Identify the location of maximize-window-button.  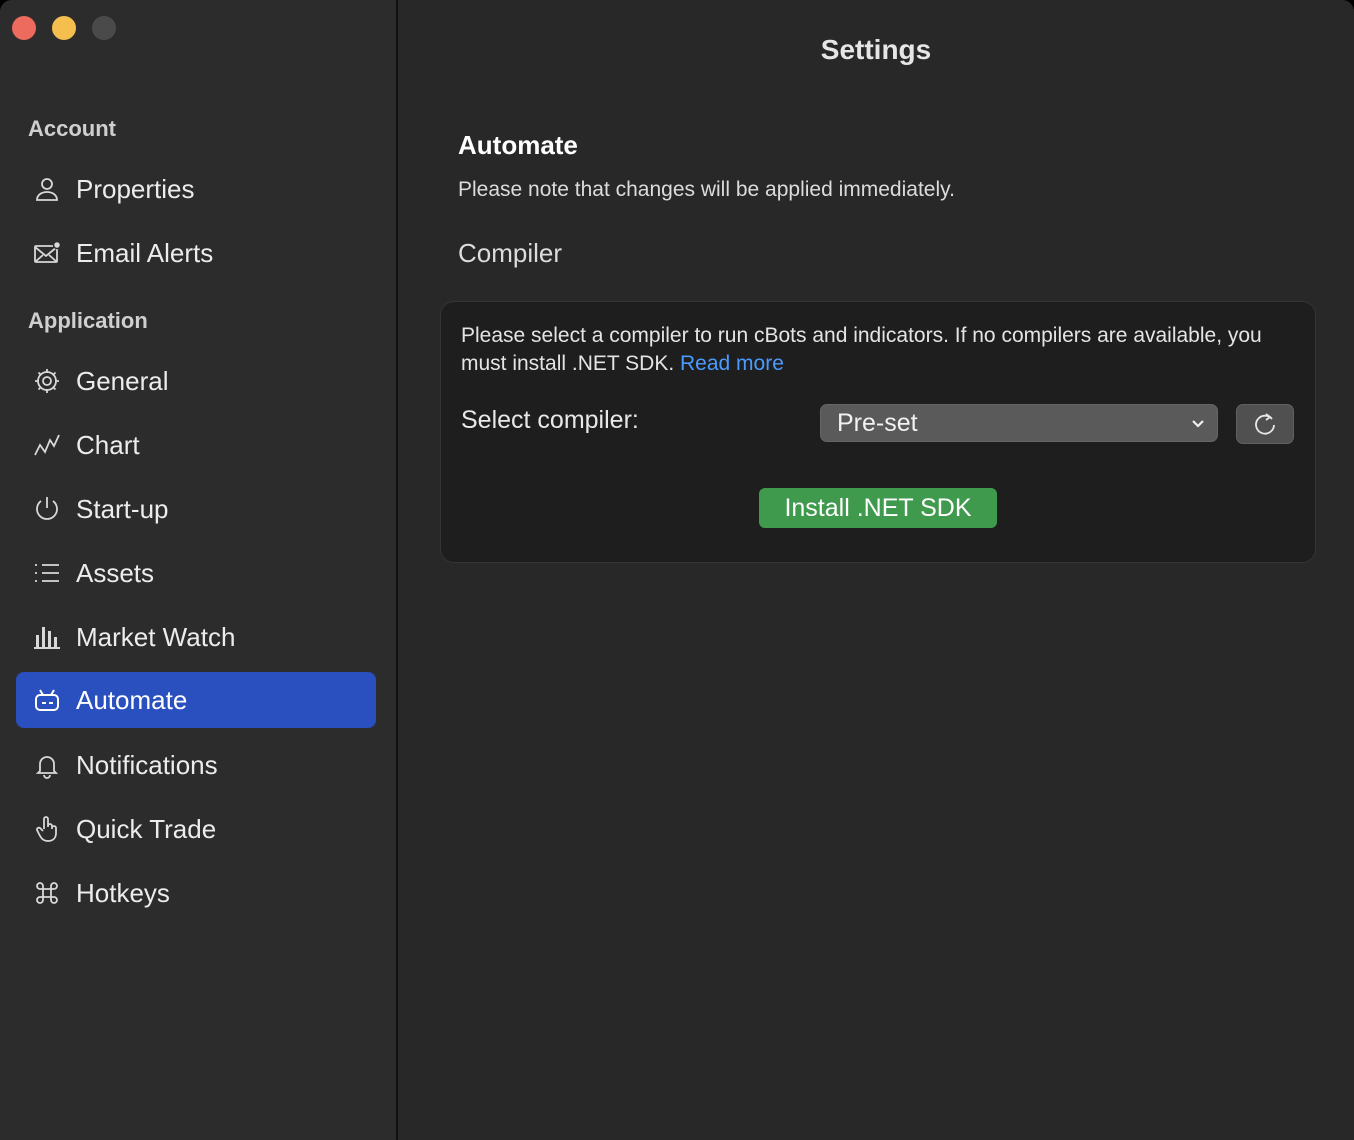
(104, 28).